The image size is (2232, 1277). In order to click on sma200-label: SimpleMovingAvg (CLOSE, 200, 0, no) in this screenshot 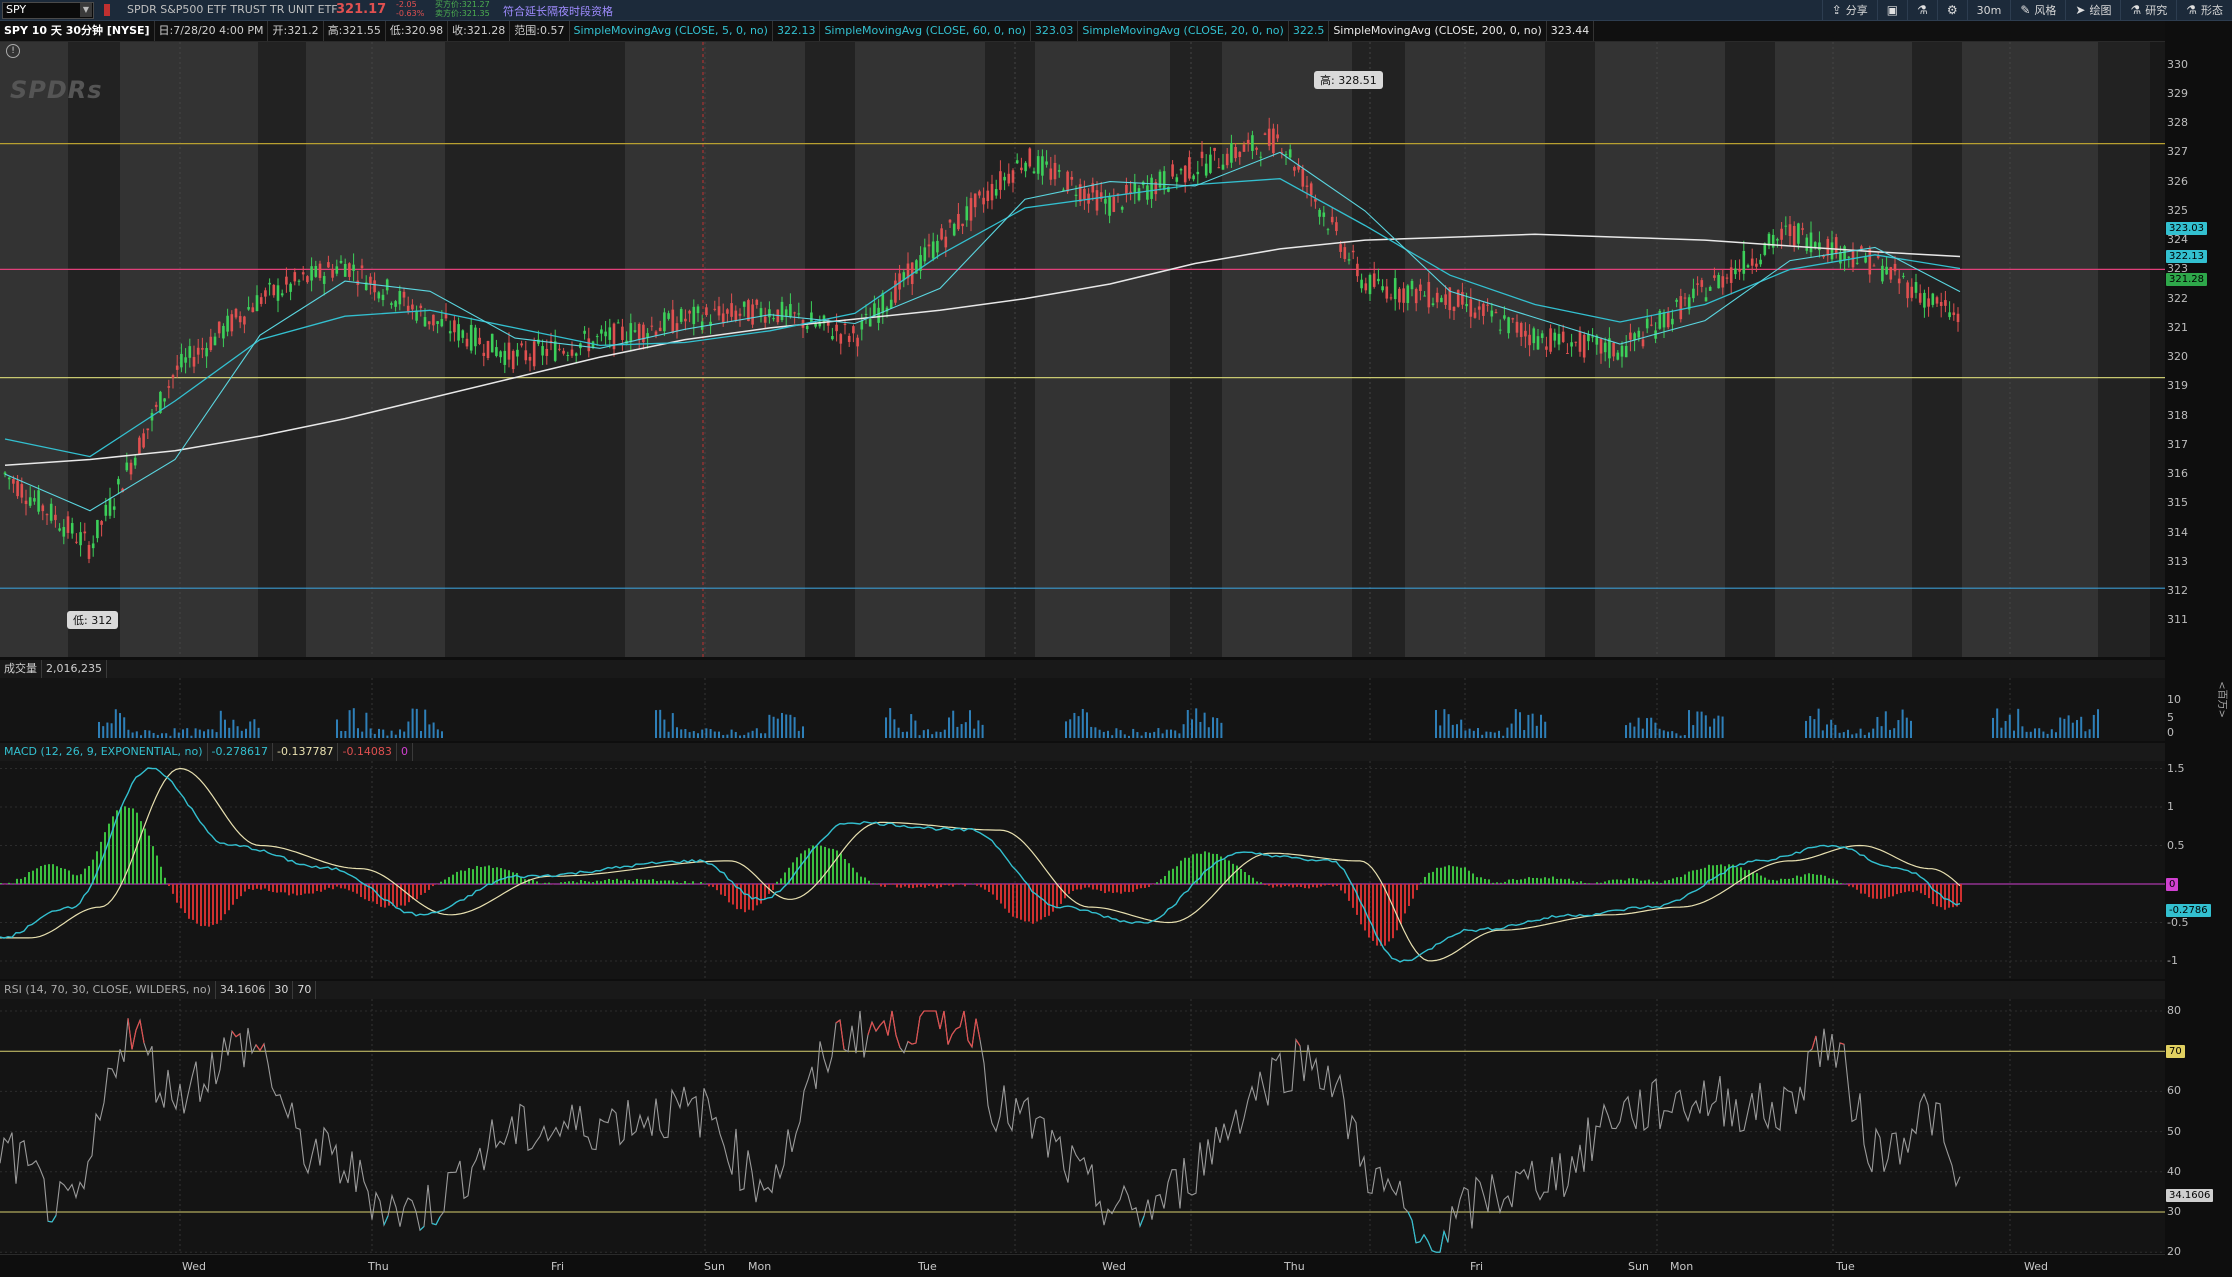, I will do `click(1437, 31)`.